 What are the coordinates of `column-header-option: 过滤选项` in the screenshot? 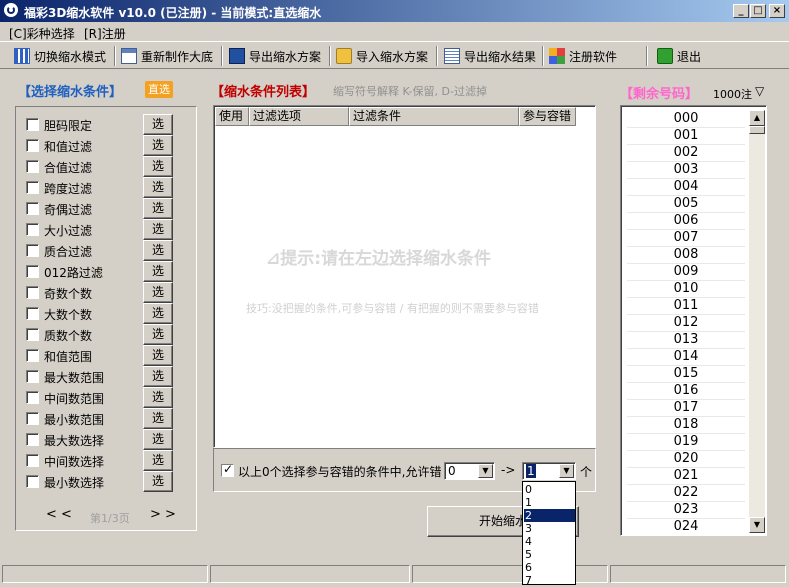 It's located at (299, 116).